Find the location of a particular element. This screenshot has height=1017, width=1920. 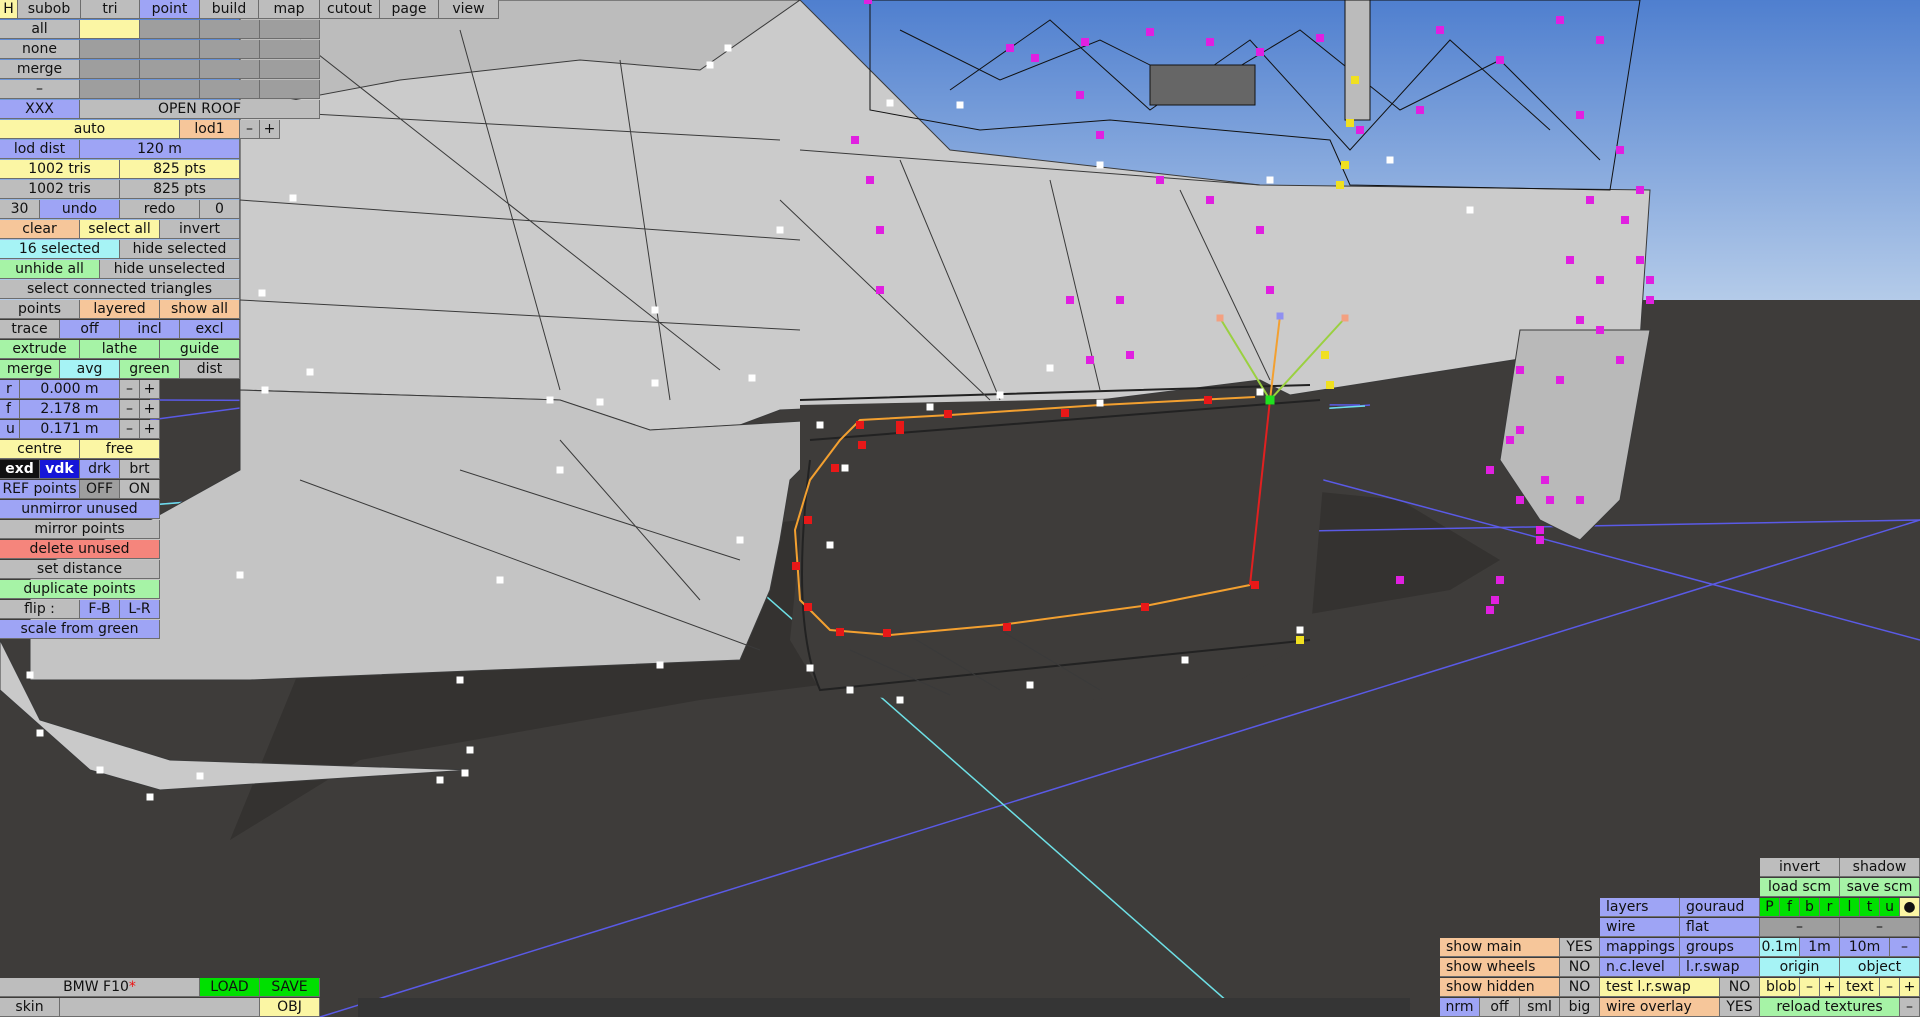

hide-selected-button: hide selected is located at coordinates (180, 249).